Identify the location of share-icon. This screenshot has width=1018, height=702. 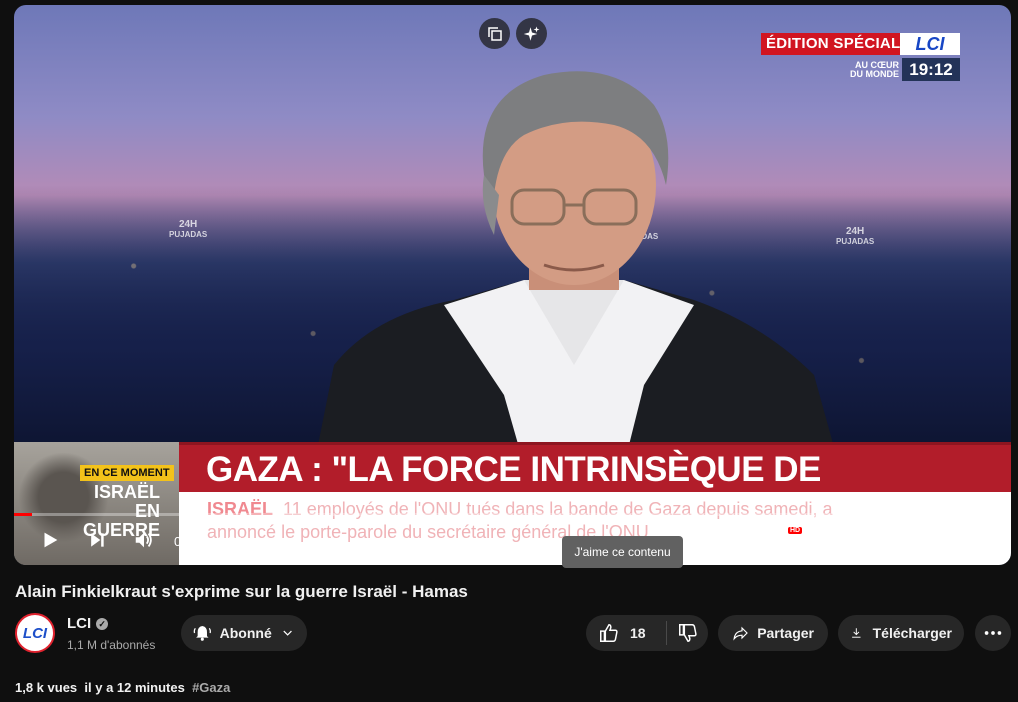
(740, 633).